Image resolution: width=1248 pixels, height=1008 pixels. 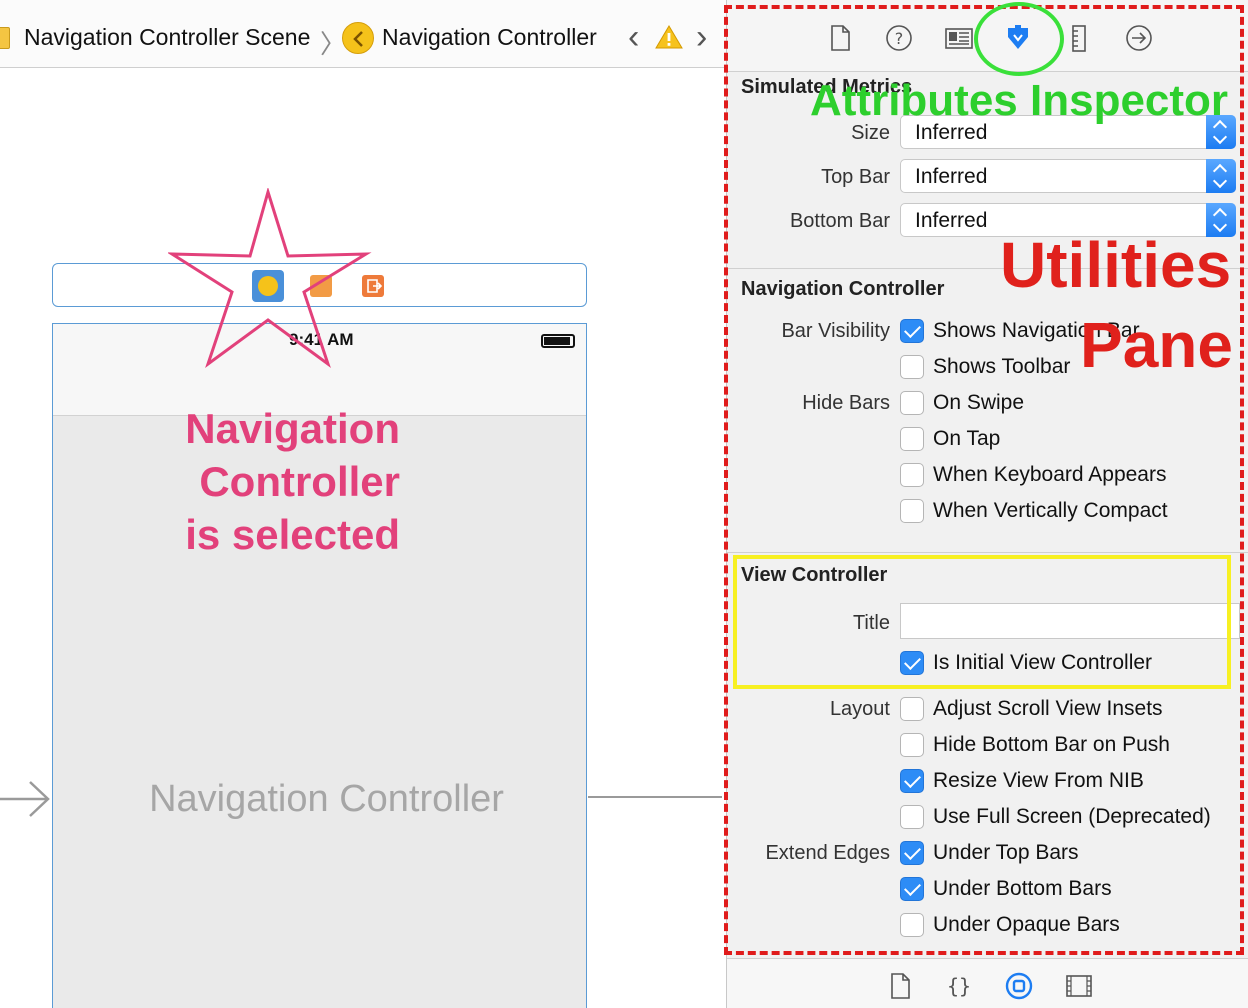 What do you see at coordinates (1019, 100) in the screenshot?
I see `attributes-inspector-annotation: Attributes Inspector` at bounding box center [1019, 100].